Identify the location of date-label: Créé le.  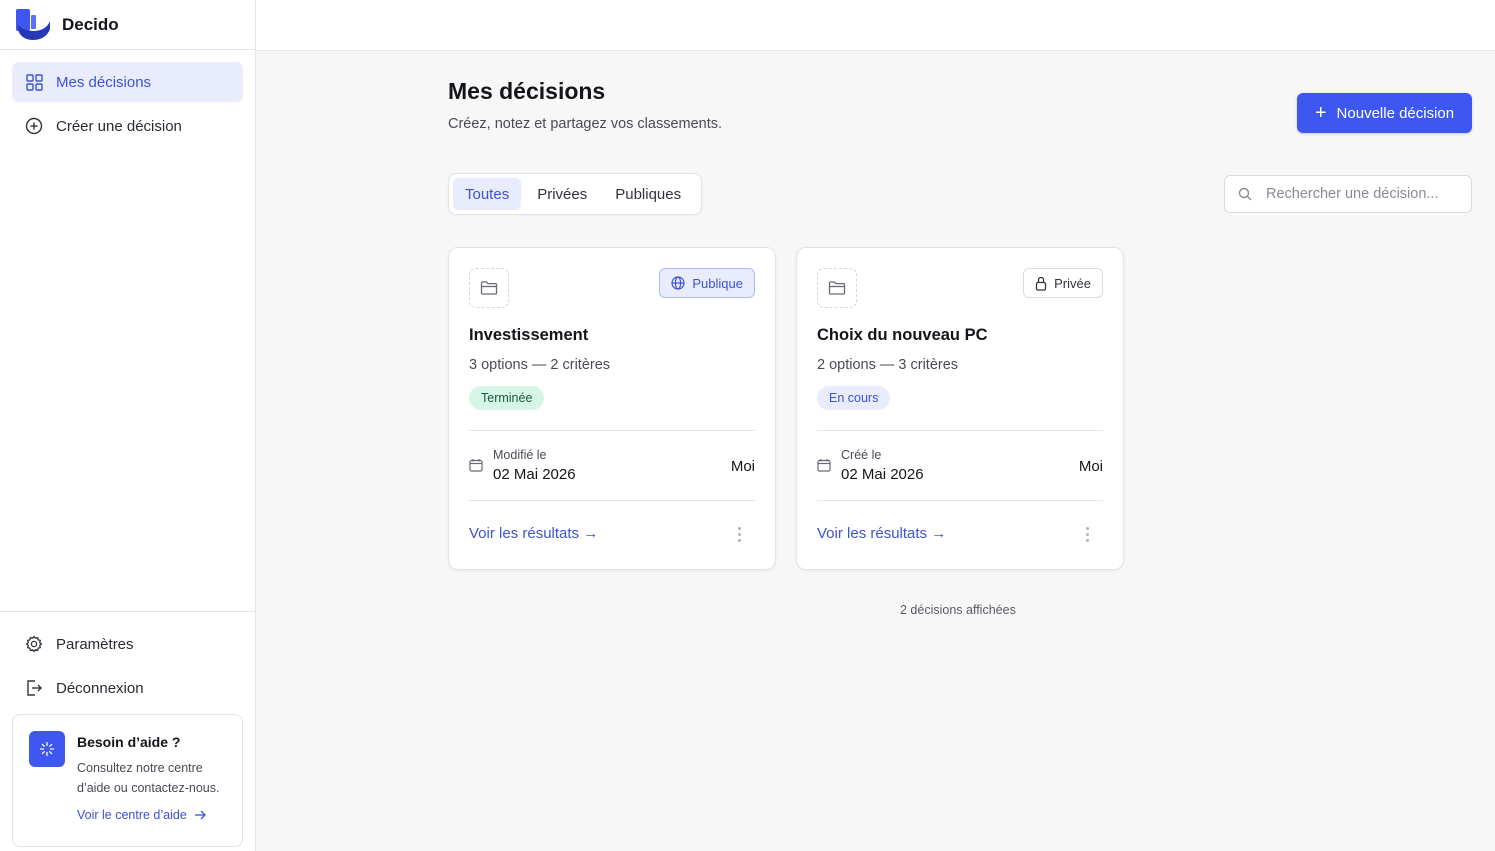
(861, 455).